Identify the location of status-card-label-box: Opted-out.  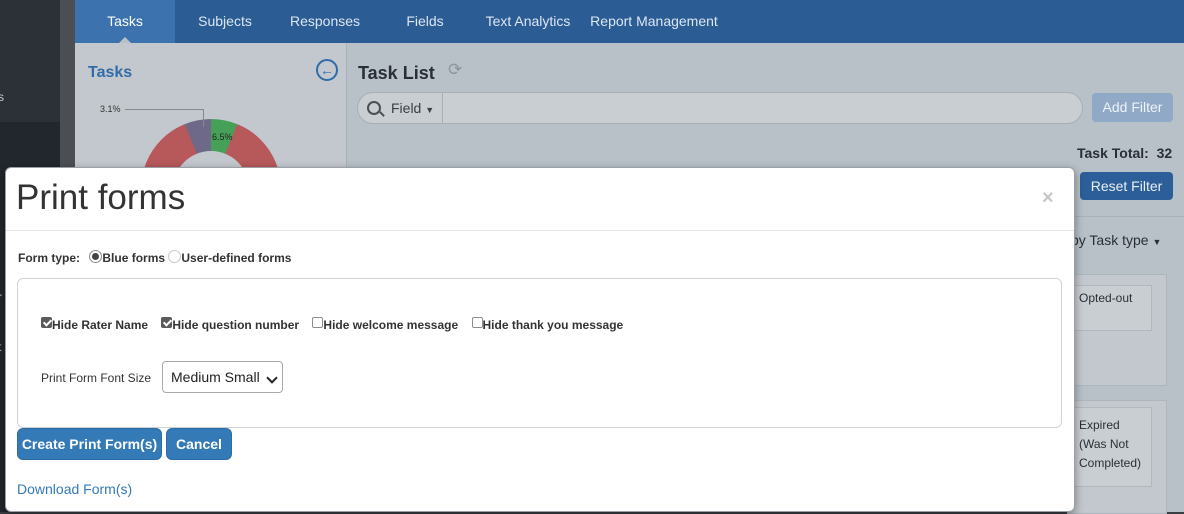
(1112, 308).